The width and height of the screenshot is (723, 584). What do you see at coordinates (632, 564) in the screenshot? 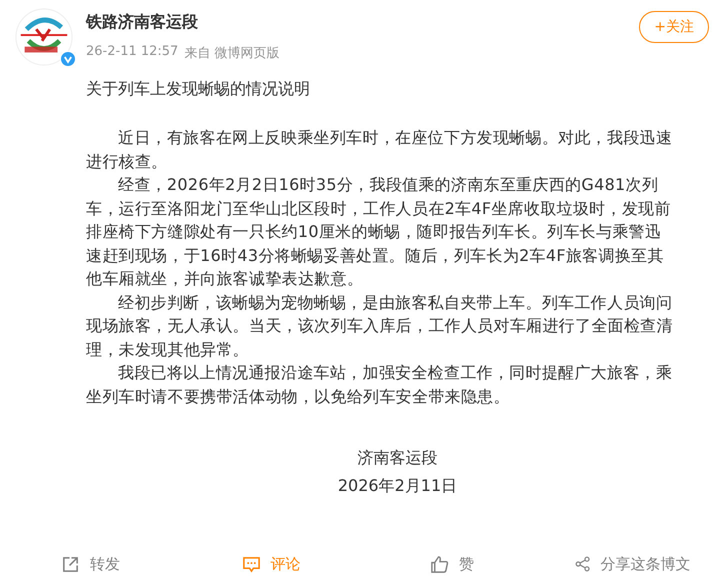
I see `share-button: 分享这条博文` at bounding box center [632, 564].